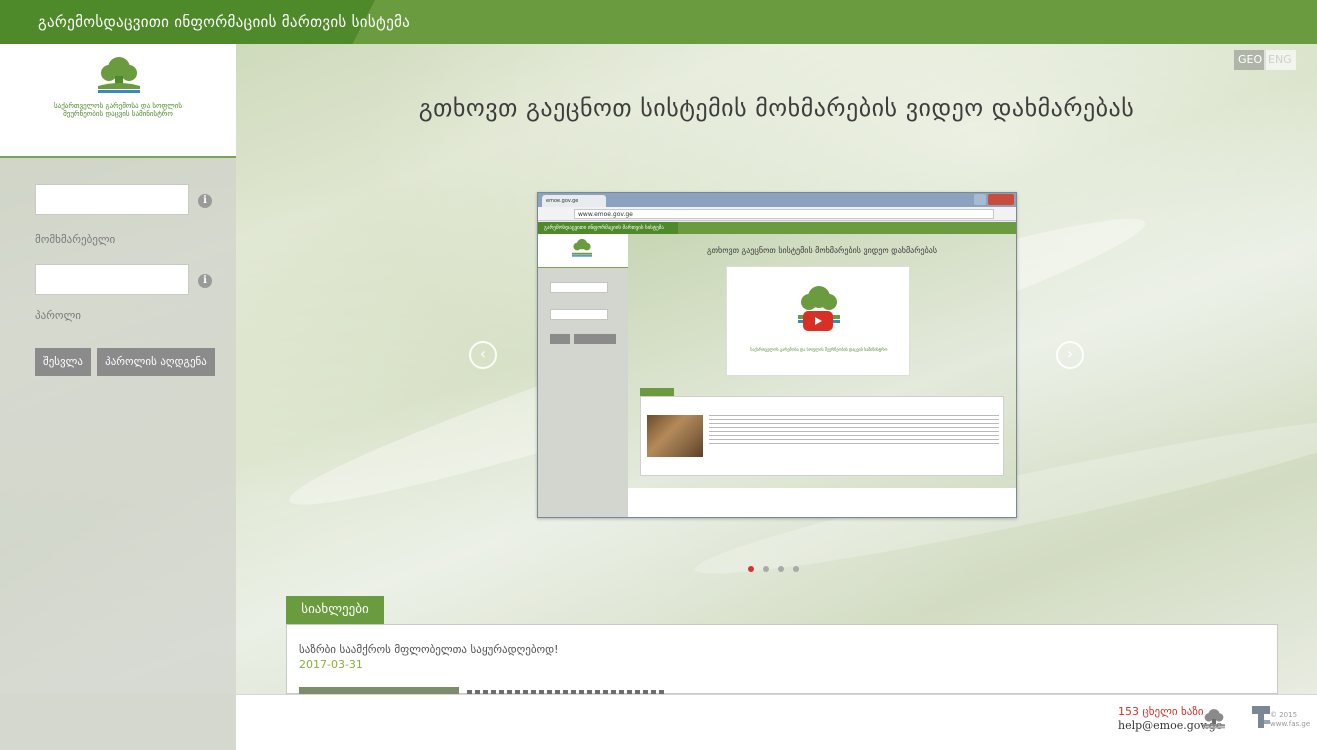 Image resolution: width=1317 pixels, height=750 pixels. What do you see at coordinates (751, 569) in the screenshot?
I see `carousel-dot-active` at bounding box center [751, 569].